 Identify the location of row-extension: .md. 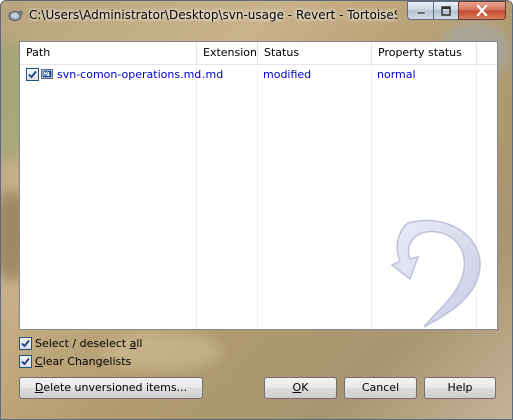
(213, 74).